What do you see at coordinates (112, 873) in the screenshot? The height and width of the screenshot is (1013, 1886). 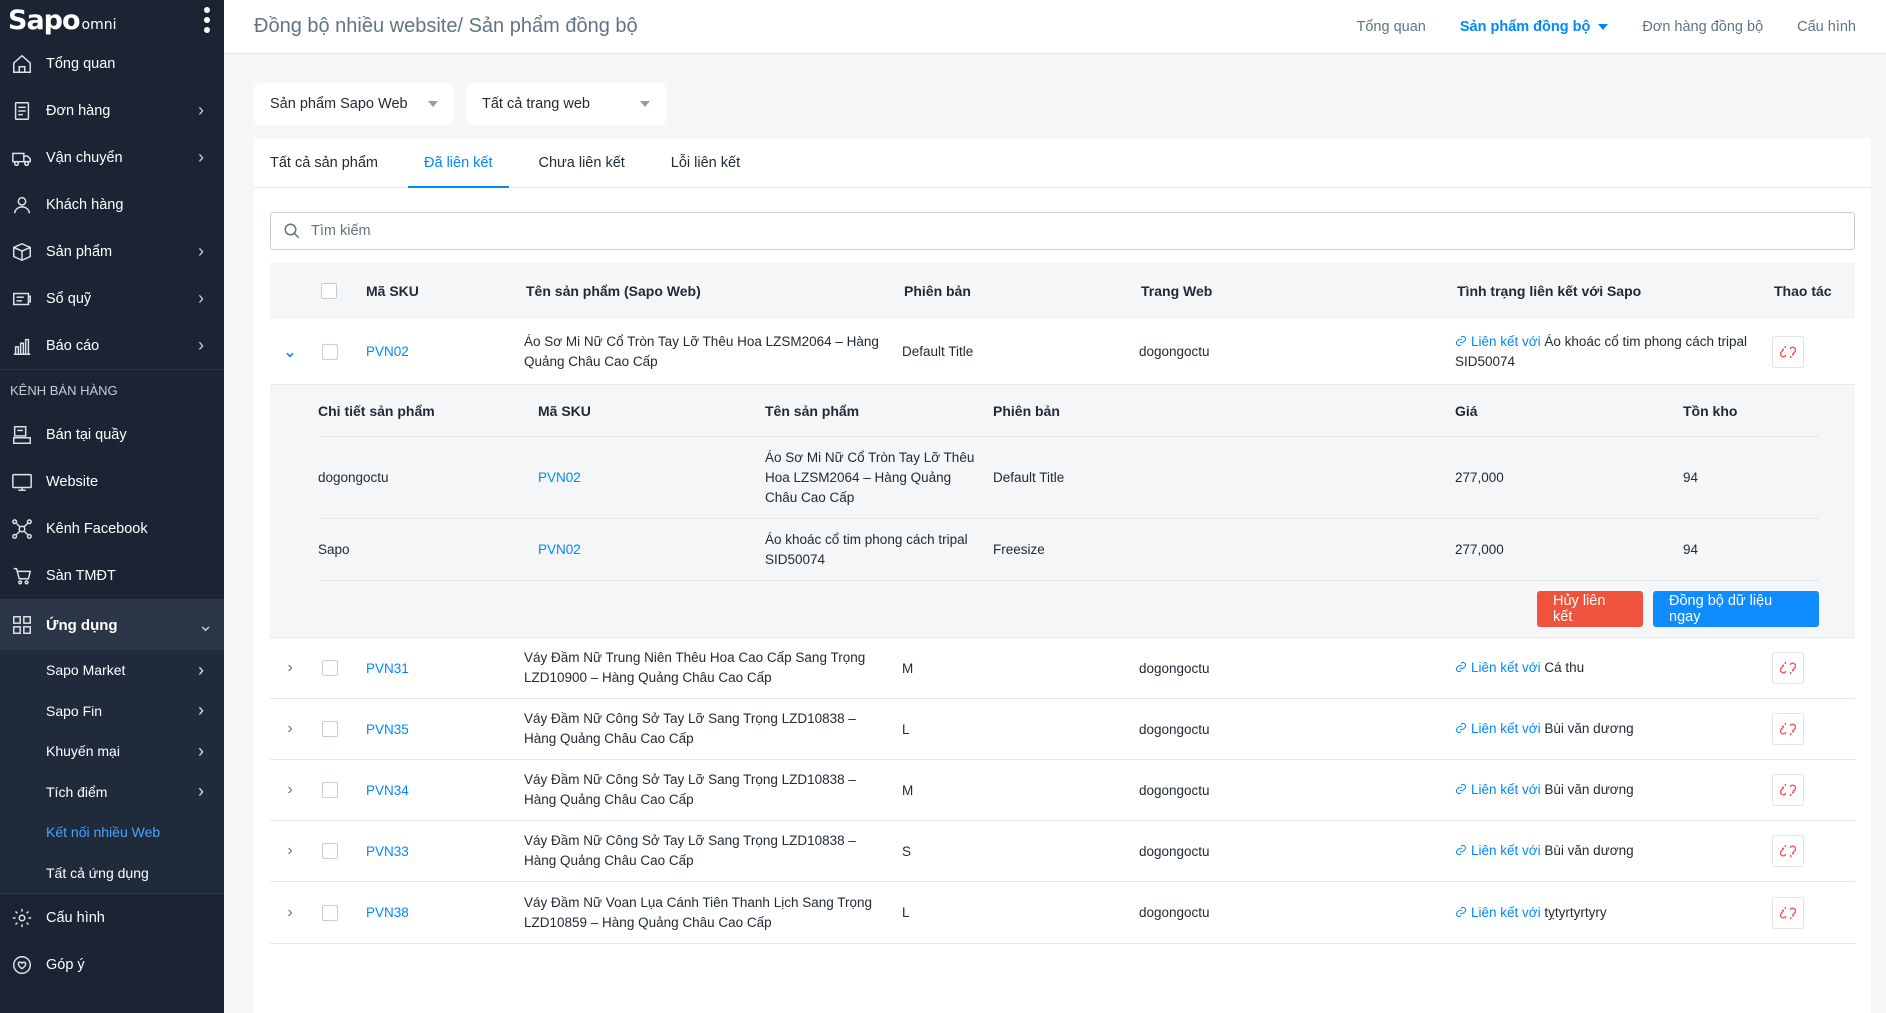 I see `sidebar-subitem-5: Tất cả ứng dụng` at bounding box center [112, 873].